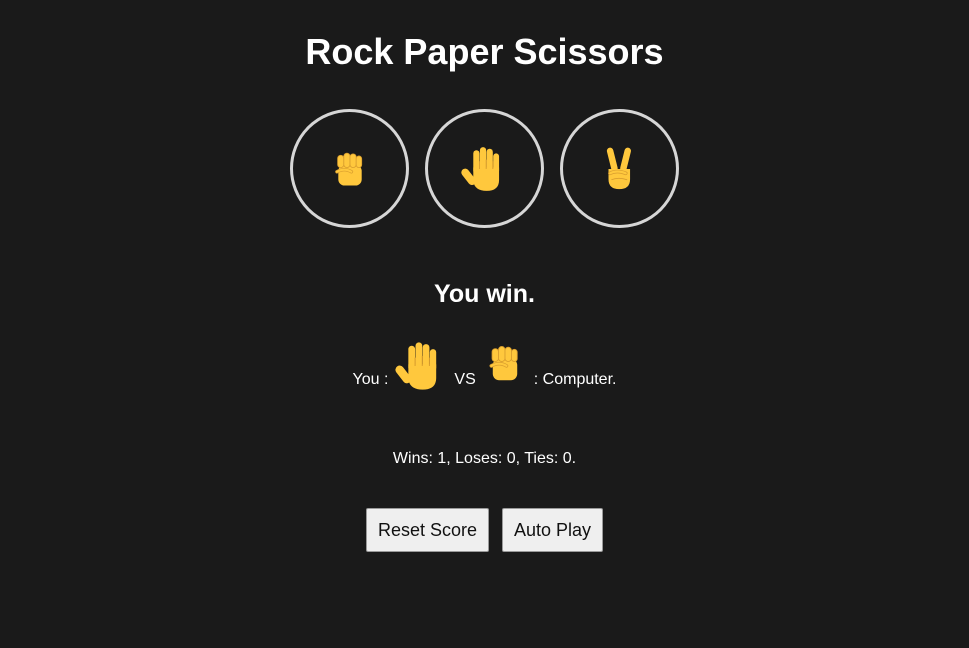  I want to click on auto-play-button: Auto Play, so click(553, 530).